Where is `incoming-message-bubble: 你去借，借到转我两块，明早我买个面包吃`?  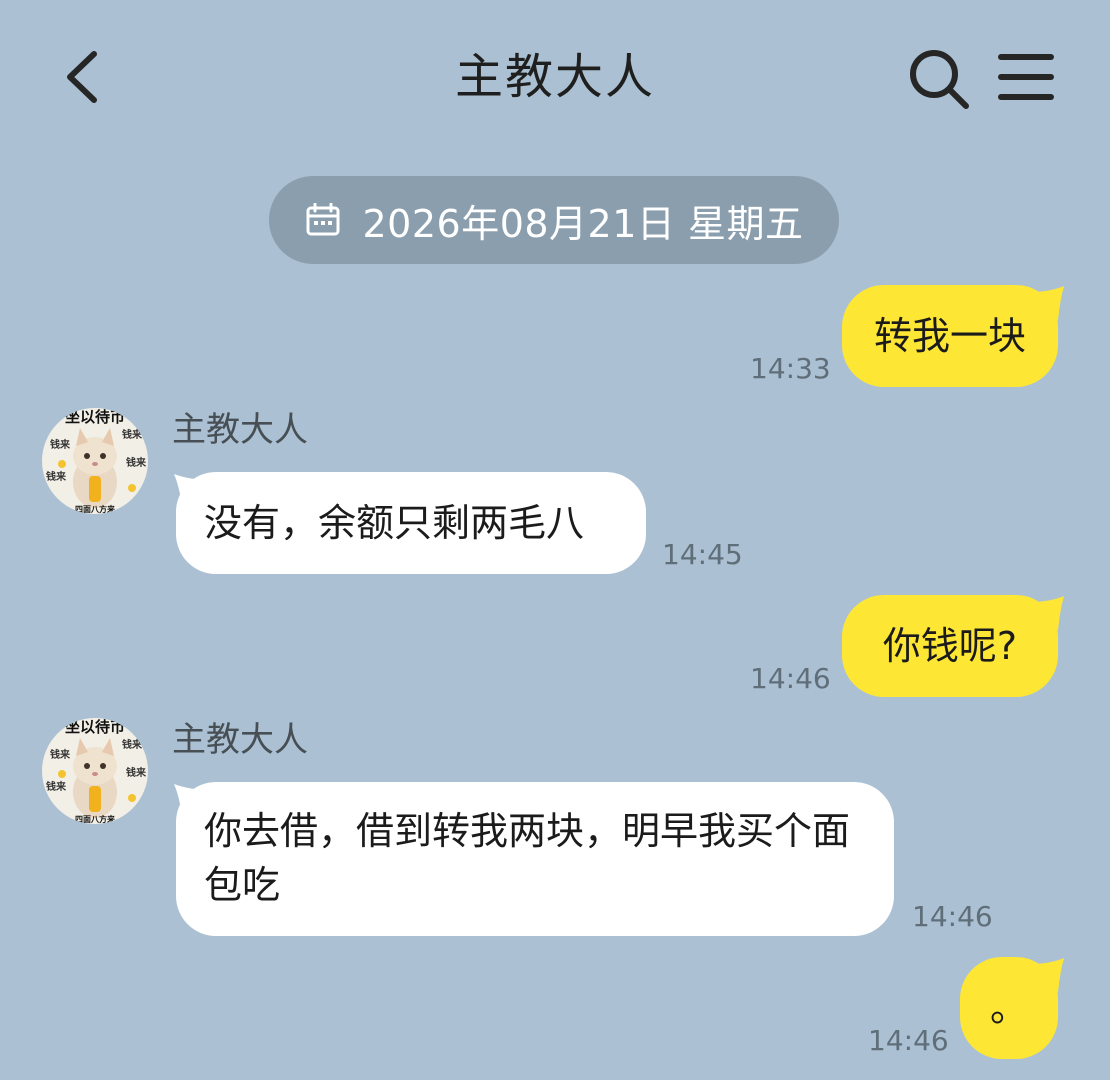 incoming-message-bubble: 你去借，借到转我两块，明早我买个面包吃 is located at coordinates (535, 859).